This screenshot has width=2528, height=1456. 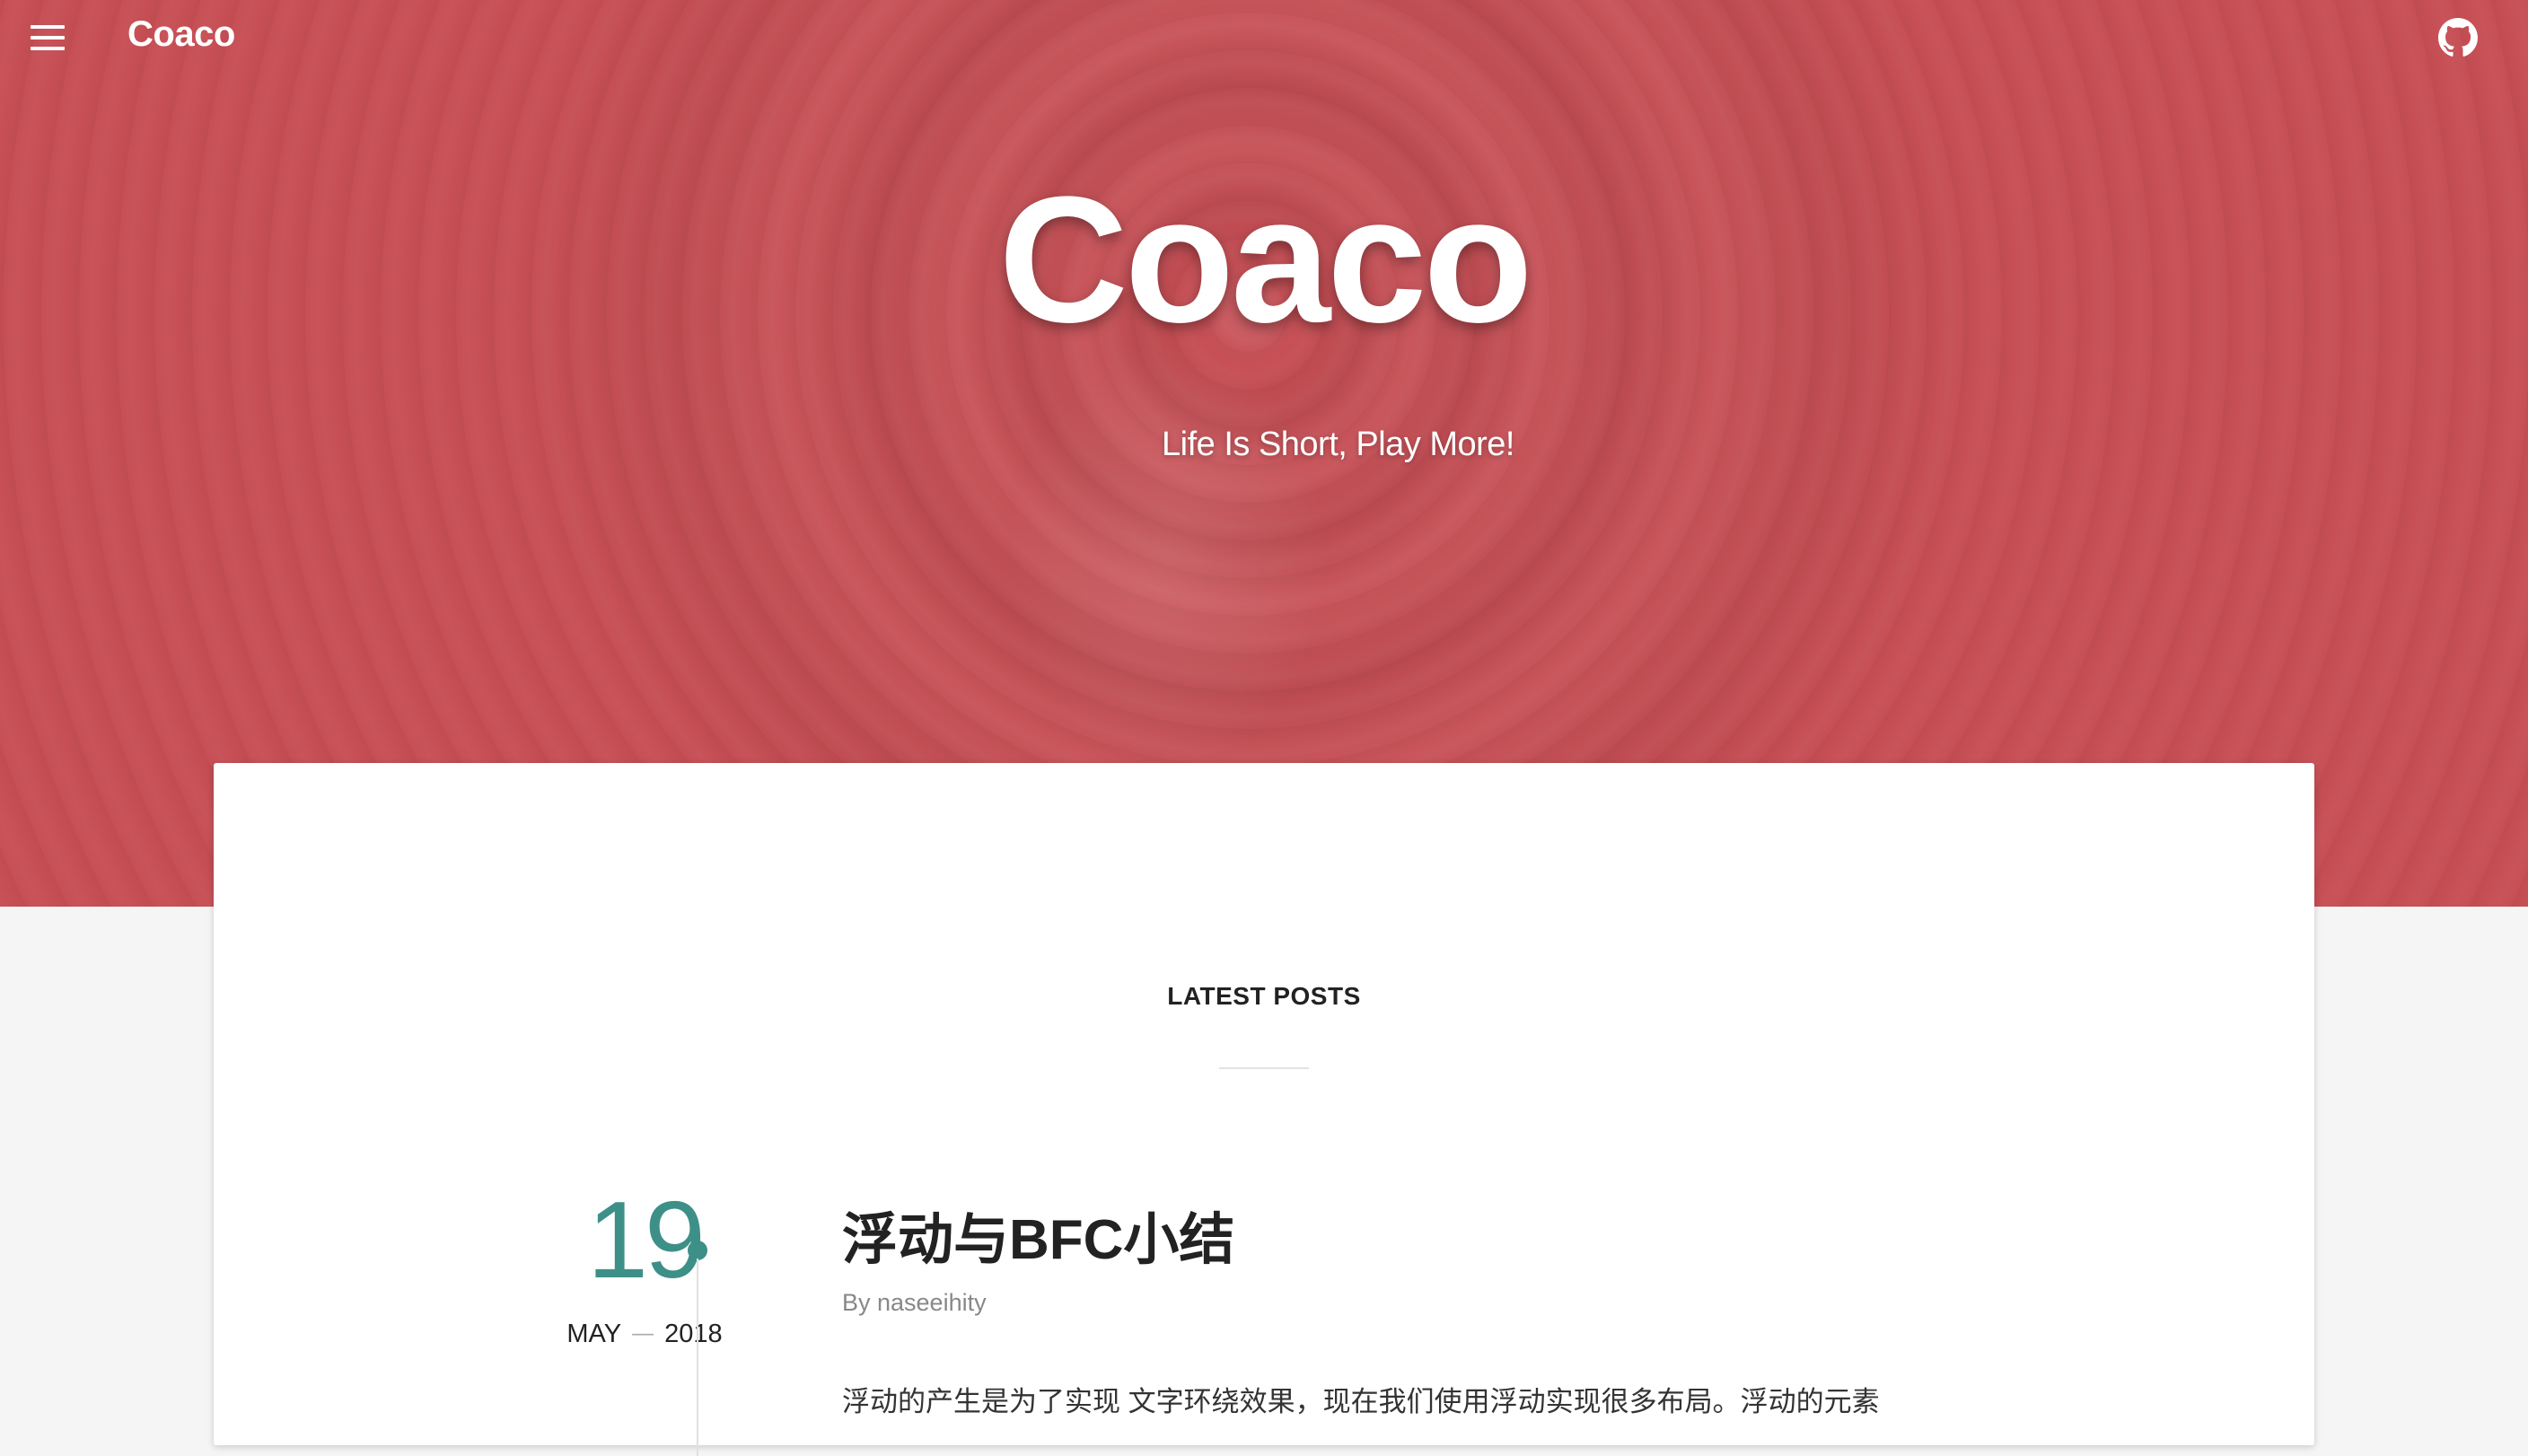 What do you see at coordinates (697, 1358) in the screenshot?
I see `timeline-line` at bounding box center [697, 1358].